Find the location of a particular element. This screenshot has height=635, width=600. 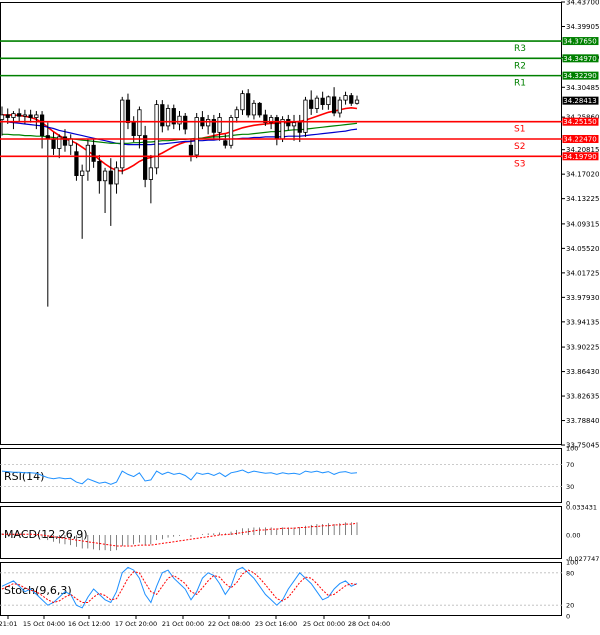

x-tick-label: 28 Oct 04:00 is located at coordinates (369, 624).